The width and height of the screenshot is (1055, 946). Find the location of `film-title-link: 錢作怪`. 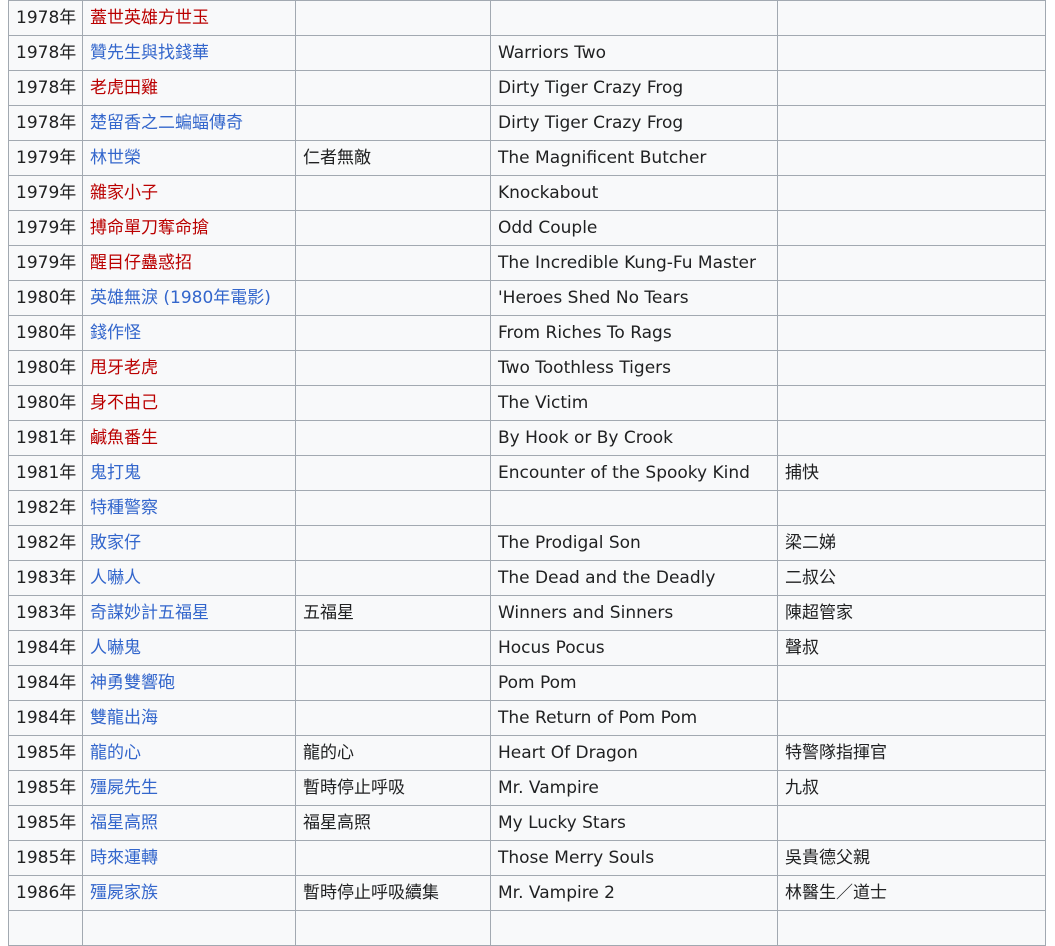

film-title-link: 錢作怪 is located at coordinates (115, 333).